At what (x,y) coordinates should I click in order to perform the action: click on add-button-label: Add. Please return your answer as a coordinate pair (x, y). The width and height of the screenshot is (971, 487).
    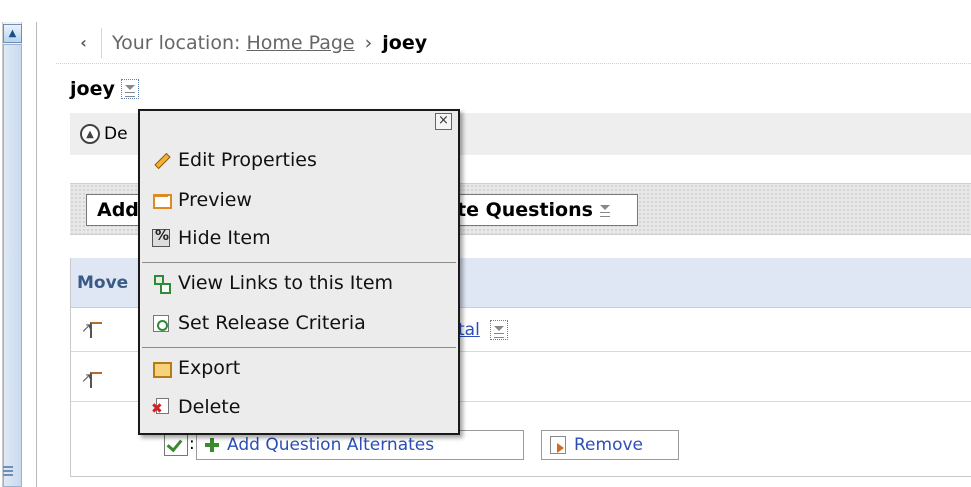
    Looking at the image, I should click on (118, 210).